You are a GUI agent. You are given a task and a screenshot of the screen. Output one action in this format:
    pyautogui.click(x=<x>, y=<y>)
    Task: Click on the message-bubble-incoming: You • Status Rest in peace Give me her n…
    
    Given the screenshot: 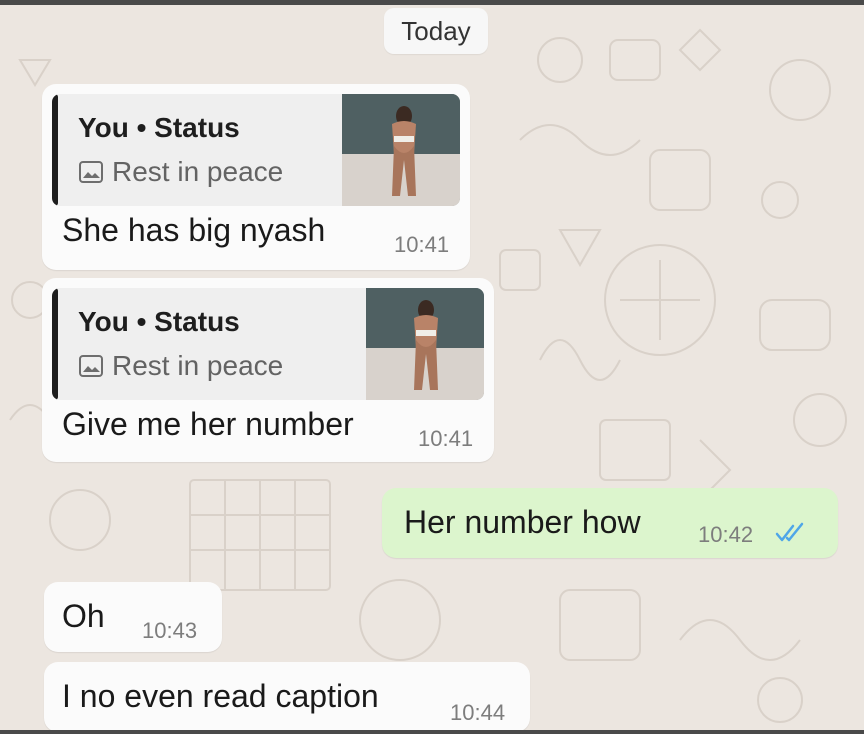 What is the action you would take?
    pyautogui.click(x=268, y=370)
    